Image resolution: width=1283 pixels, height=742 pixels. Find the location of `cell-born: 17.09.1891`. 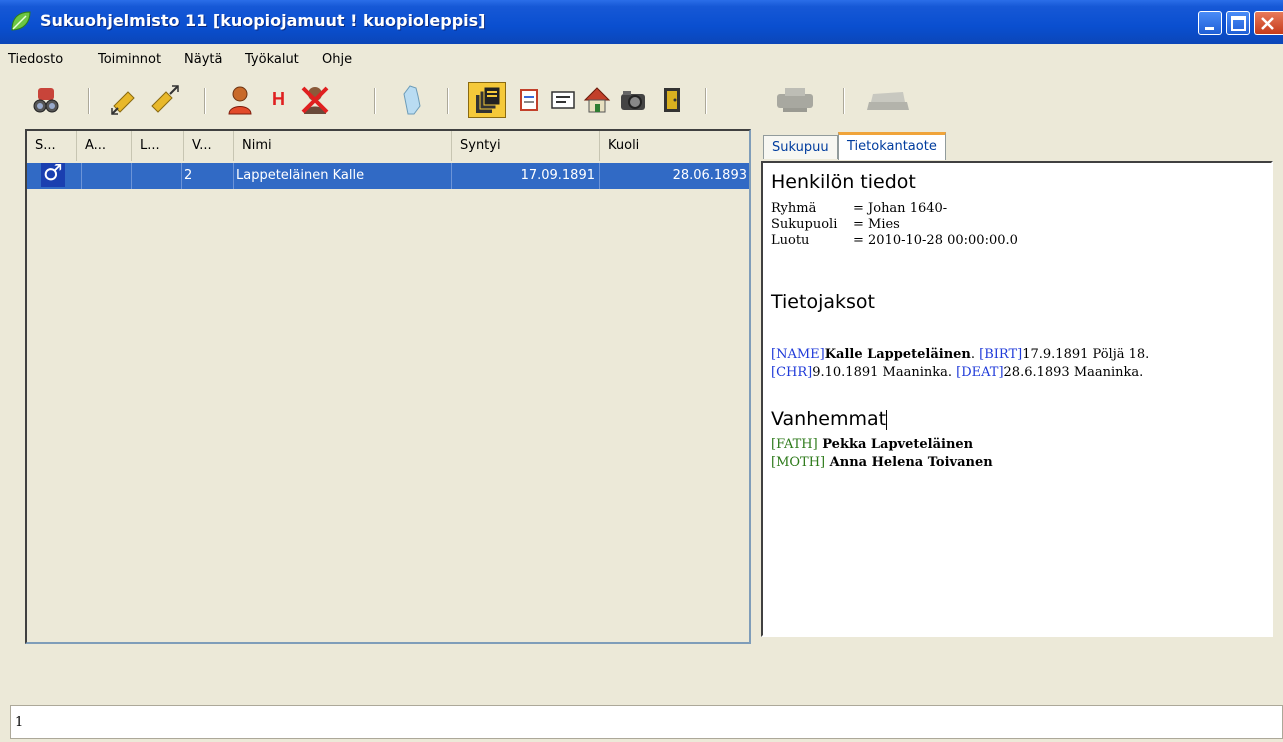

cell-born: 17.09.1891 is located at coordinates (526, 176).